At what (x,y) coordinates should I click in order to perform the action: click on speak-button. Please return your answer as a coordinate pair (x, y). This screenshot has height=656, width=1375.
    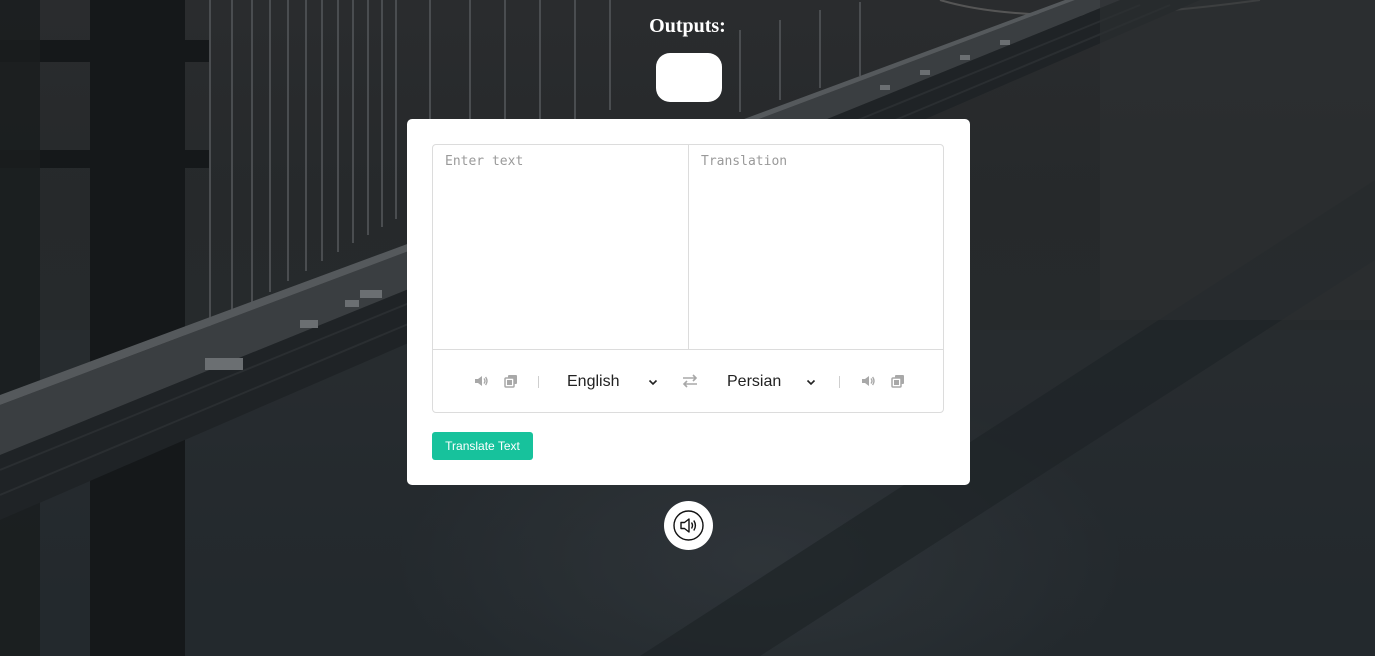
    Looking at the image, I should click on (688, 525).